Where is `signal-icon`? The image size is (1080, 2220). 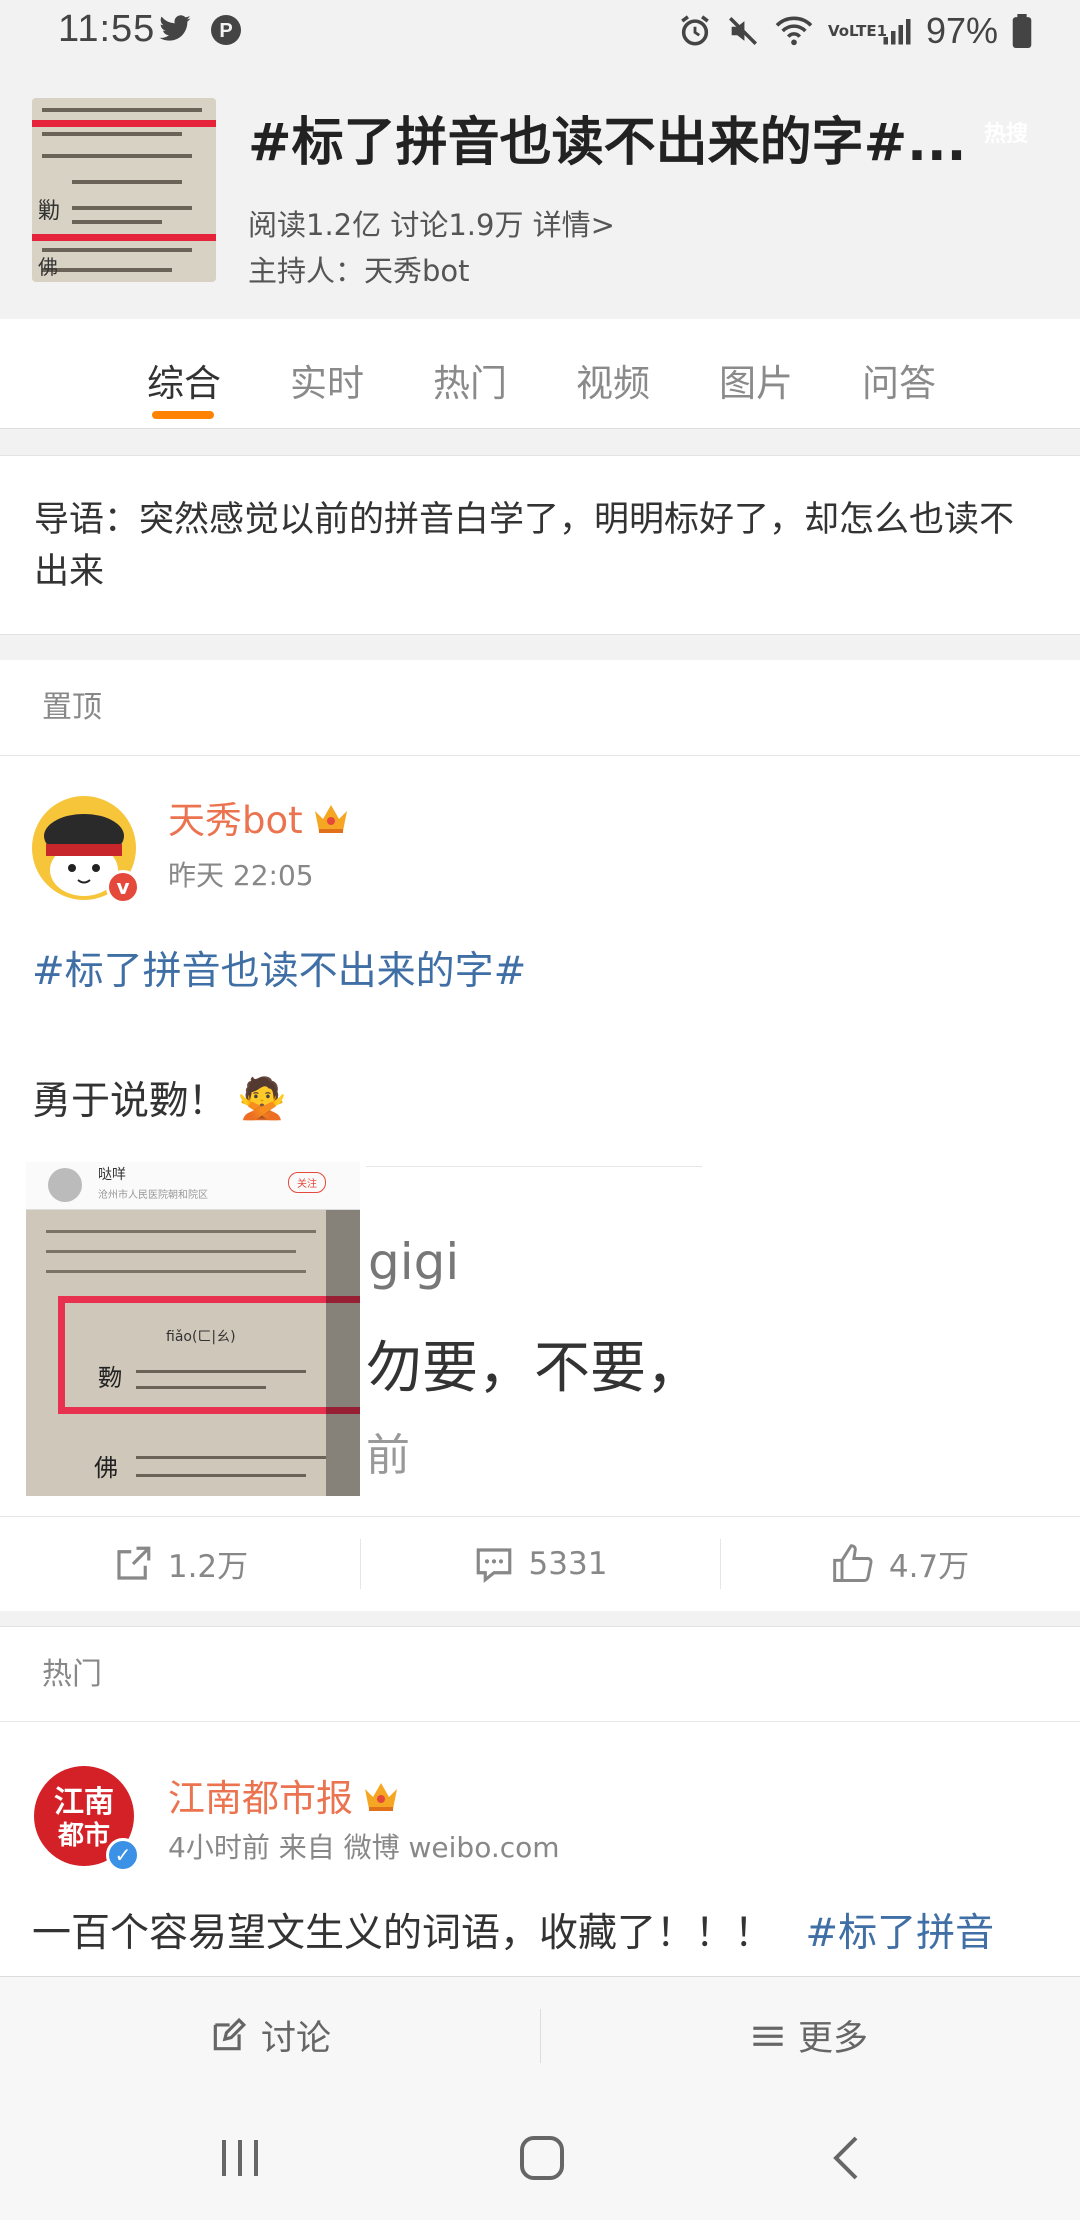 signal-icon is located at coordinates (897, 32).